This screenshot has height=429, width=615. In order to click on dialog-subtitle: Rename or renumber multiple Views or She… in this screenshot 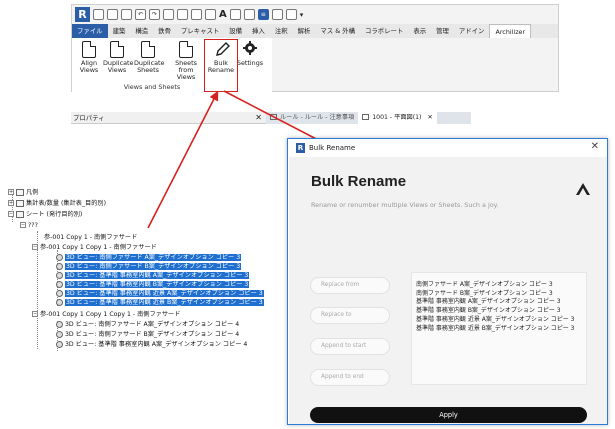, I will do `click(405, 205)`.